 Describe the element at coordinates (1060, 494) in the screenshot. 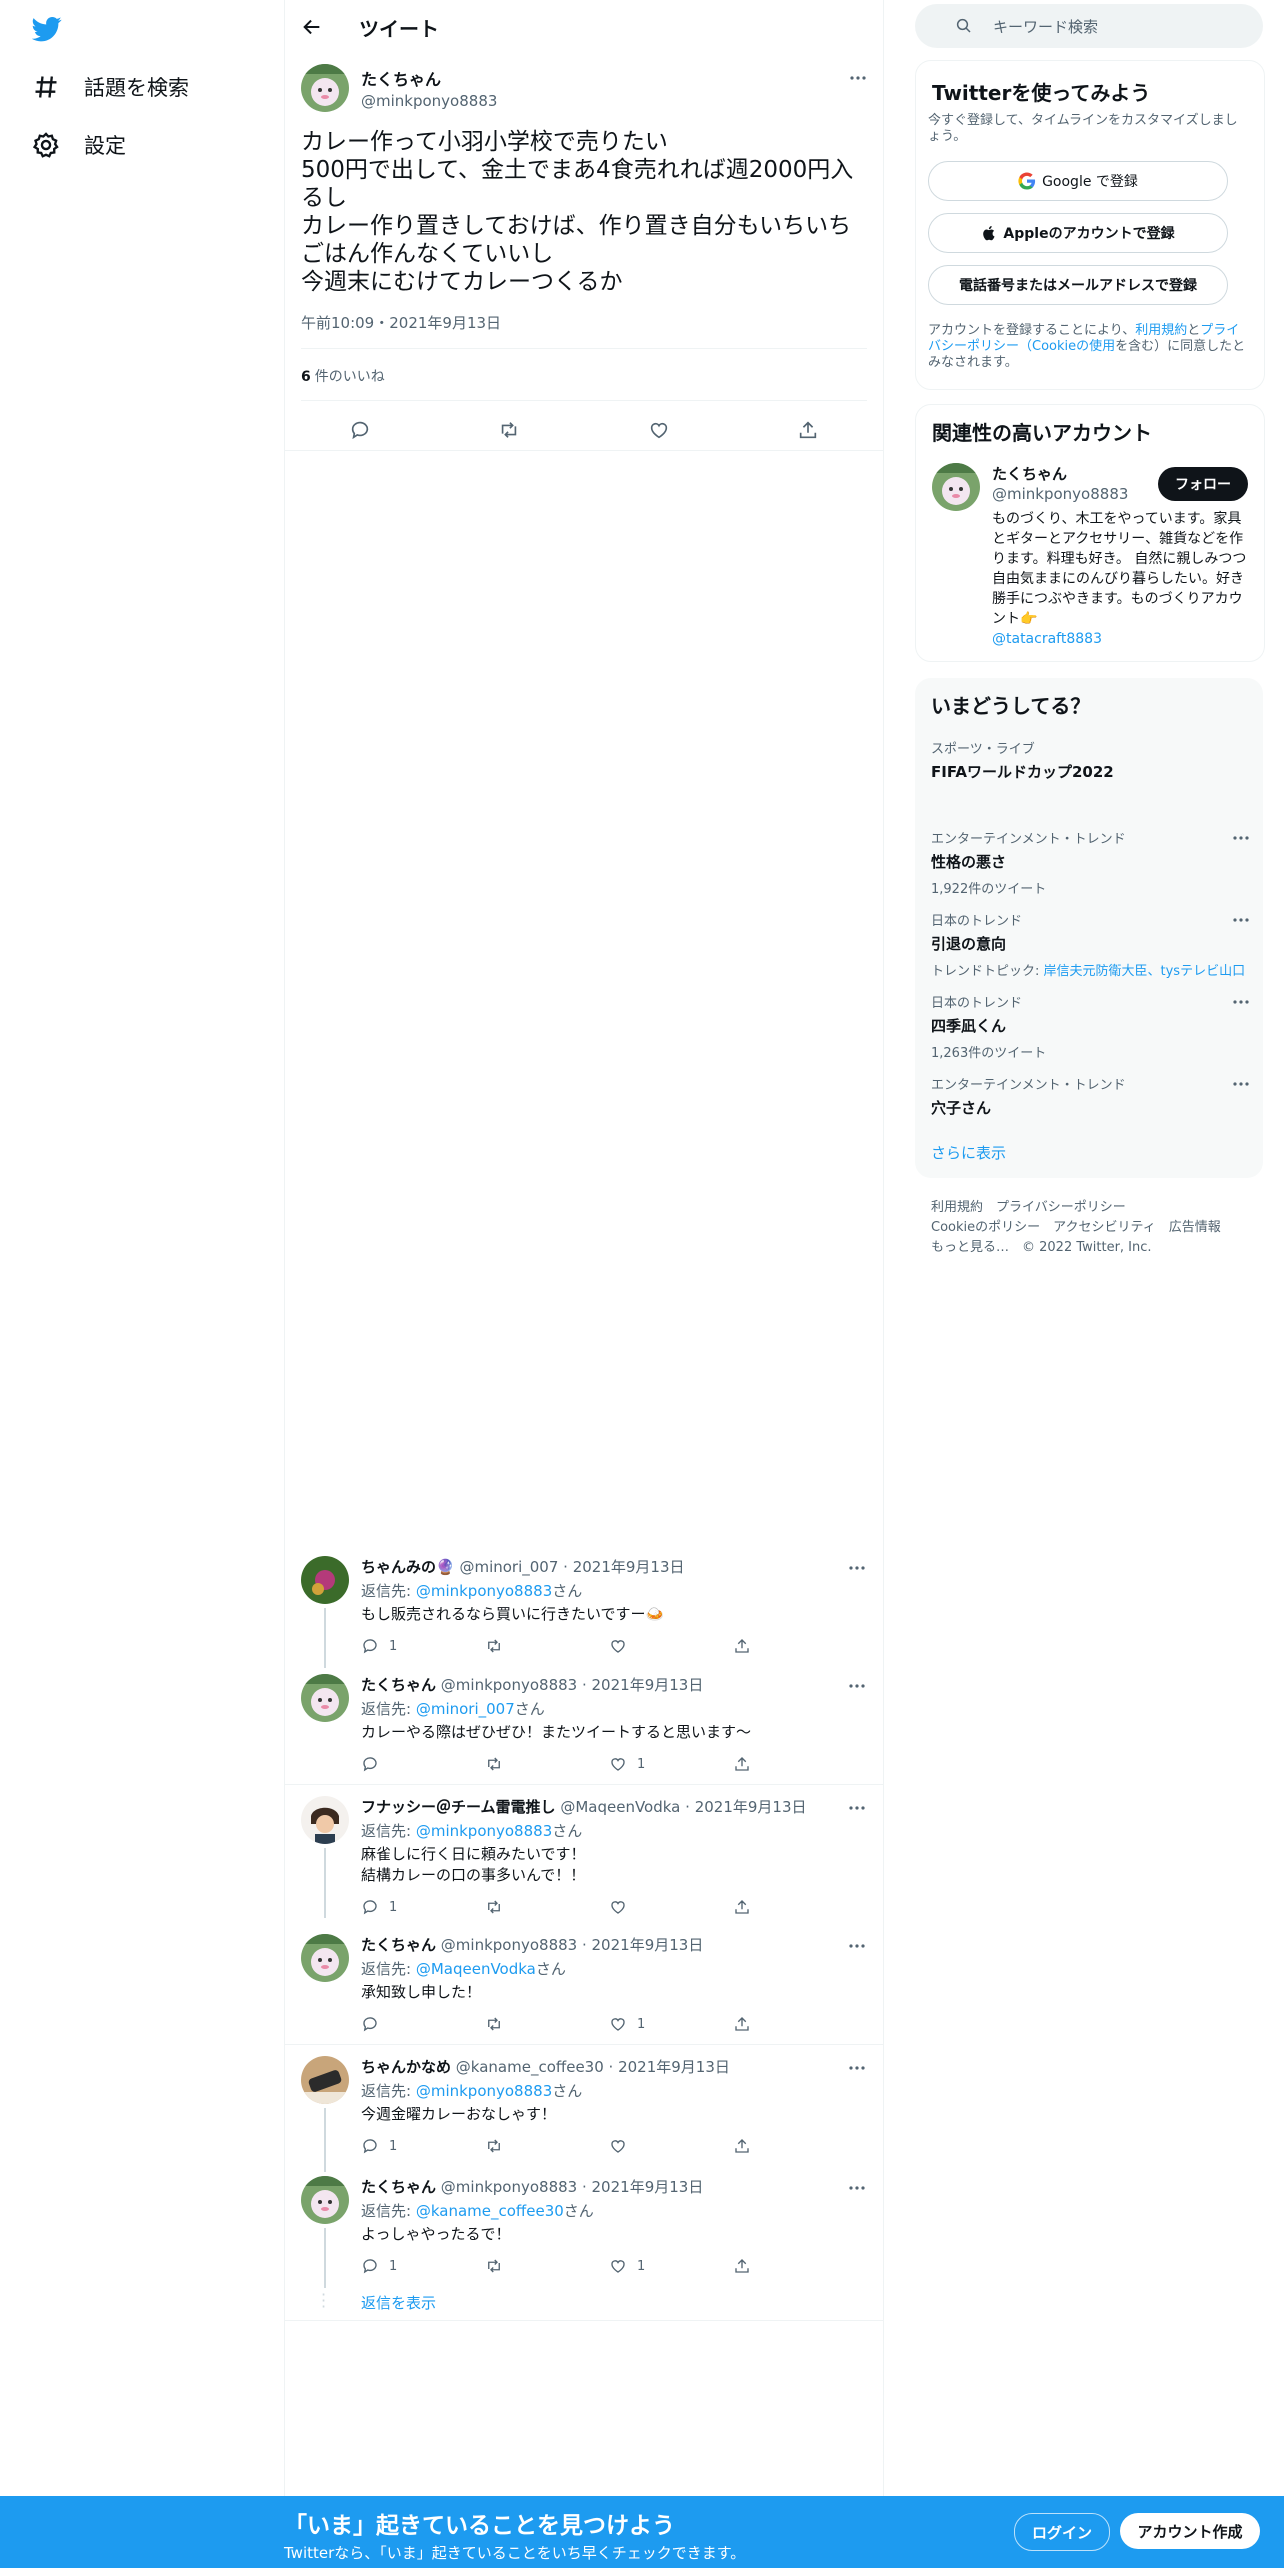

I see `related-handle: @minkponyo8883` at that location.